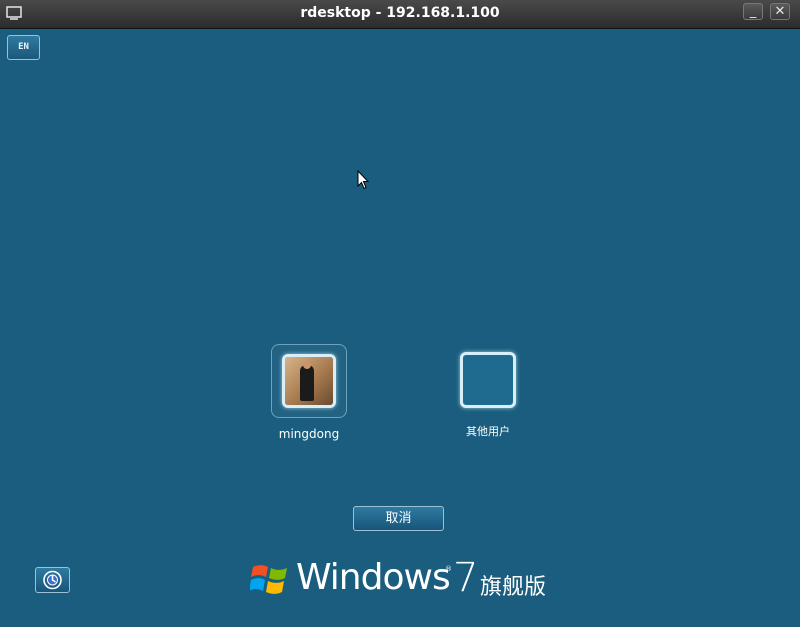 Image resolution: width=800 pixels, height=627 pixels. Describe the element at coordinates (363, 180) in the screenshot. I see `mouse-cursor-icon` at that location.